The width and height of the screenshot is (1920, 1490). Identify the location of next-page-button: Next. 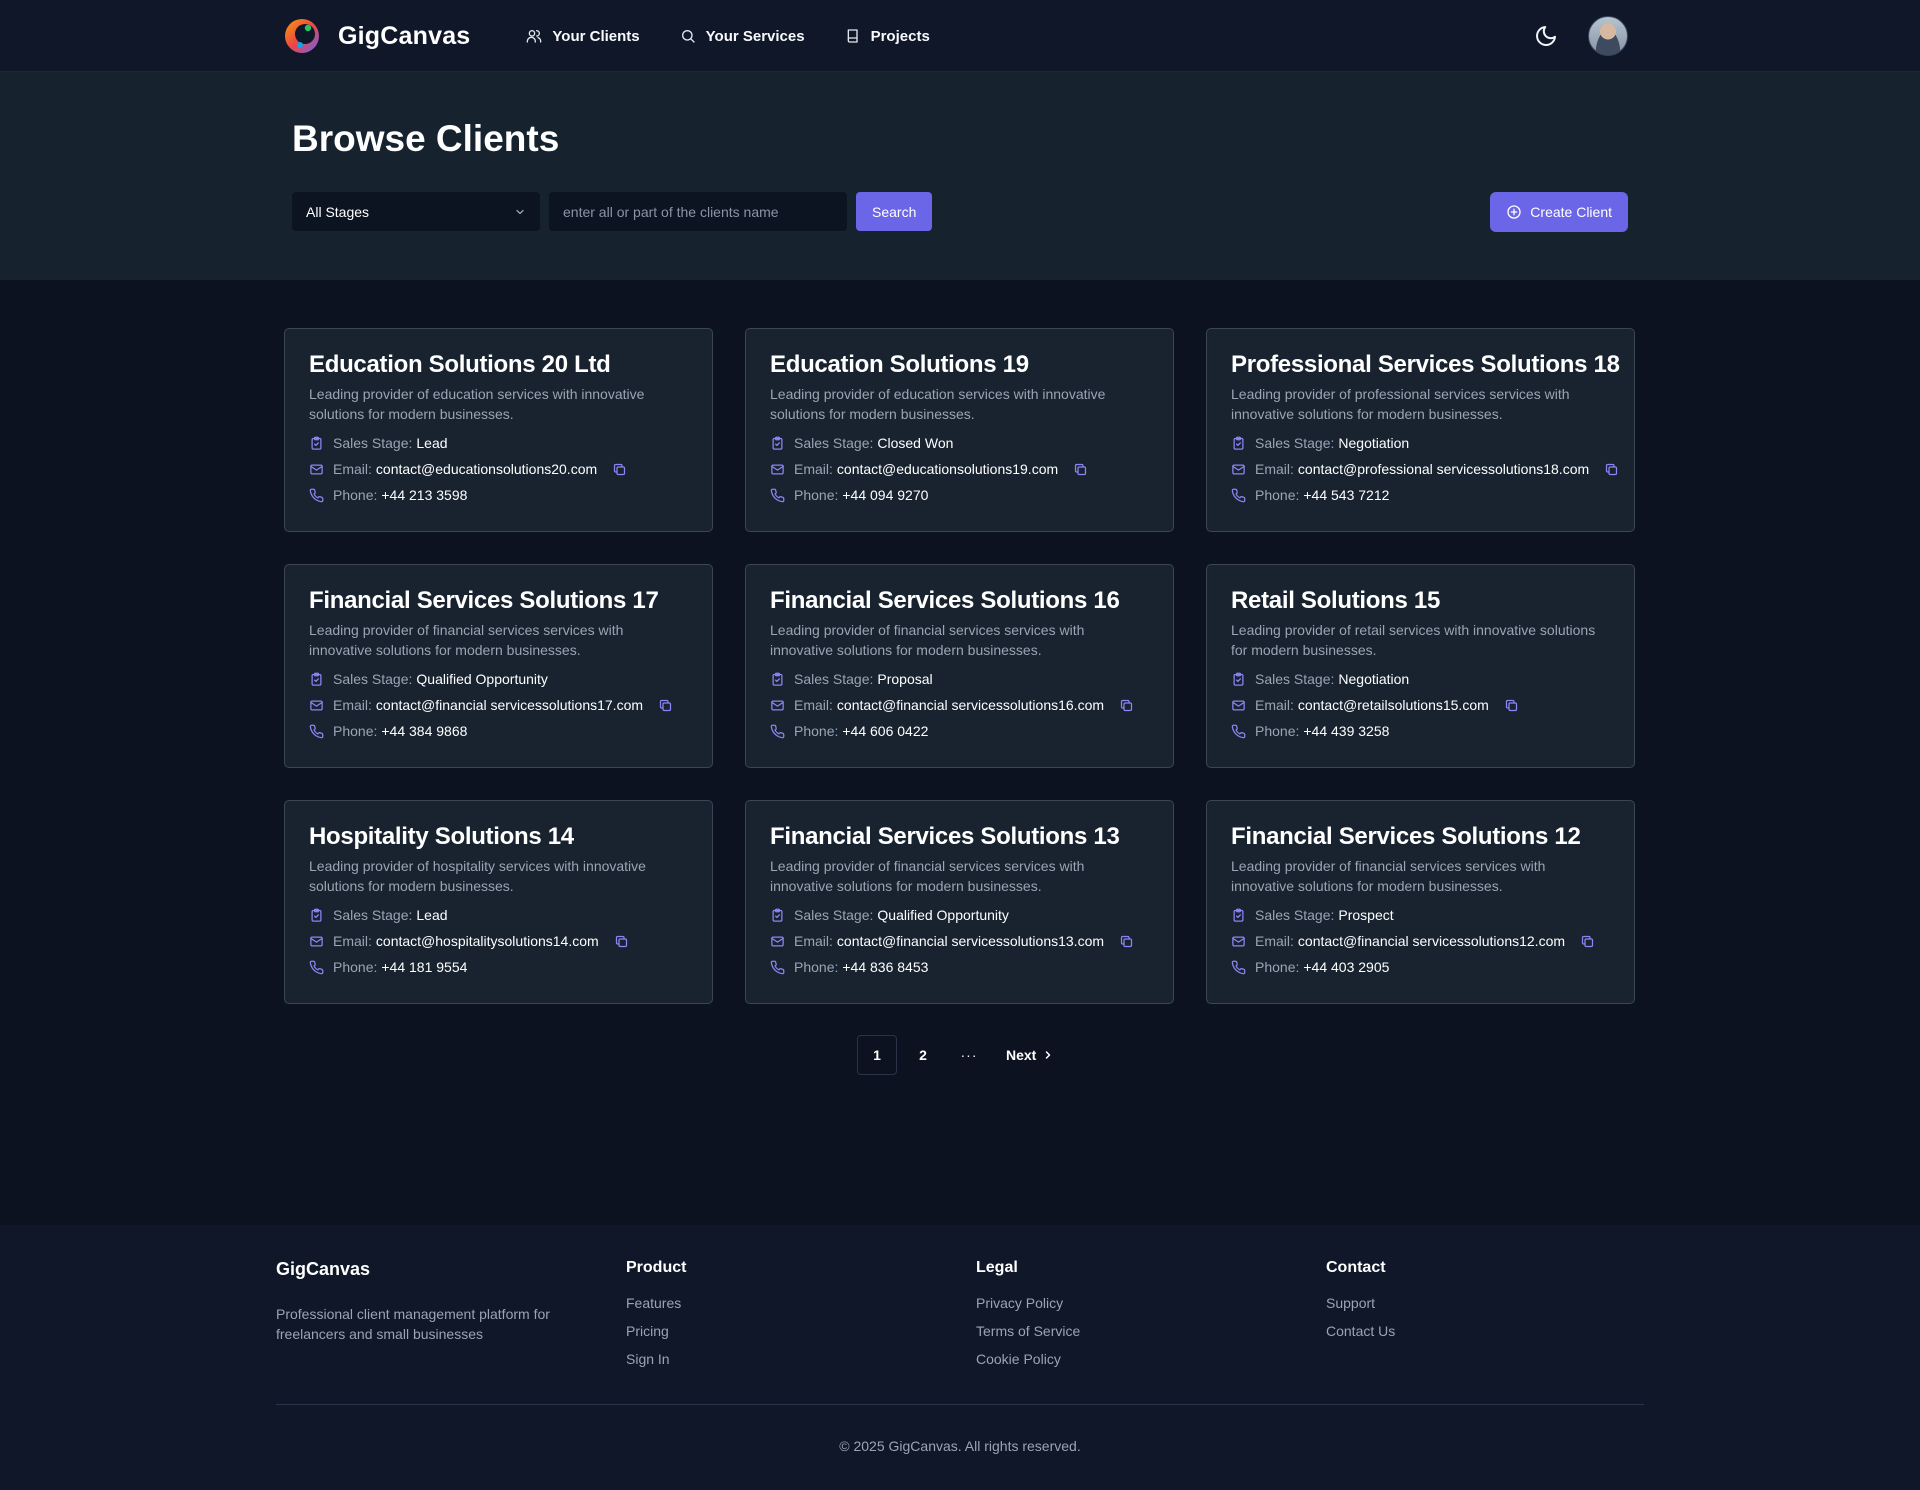
(1030, 1055).